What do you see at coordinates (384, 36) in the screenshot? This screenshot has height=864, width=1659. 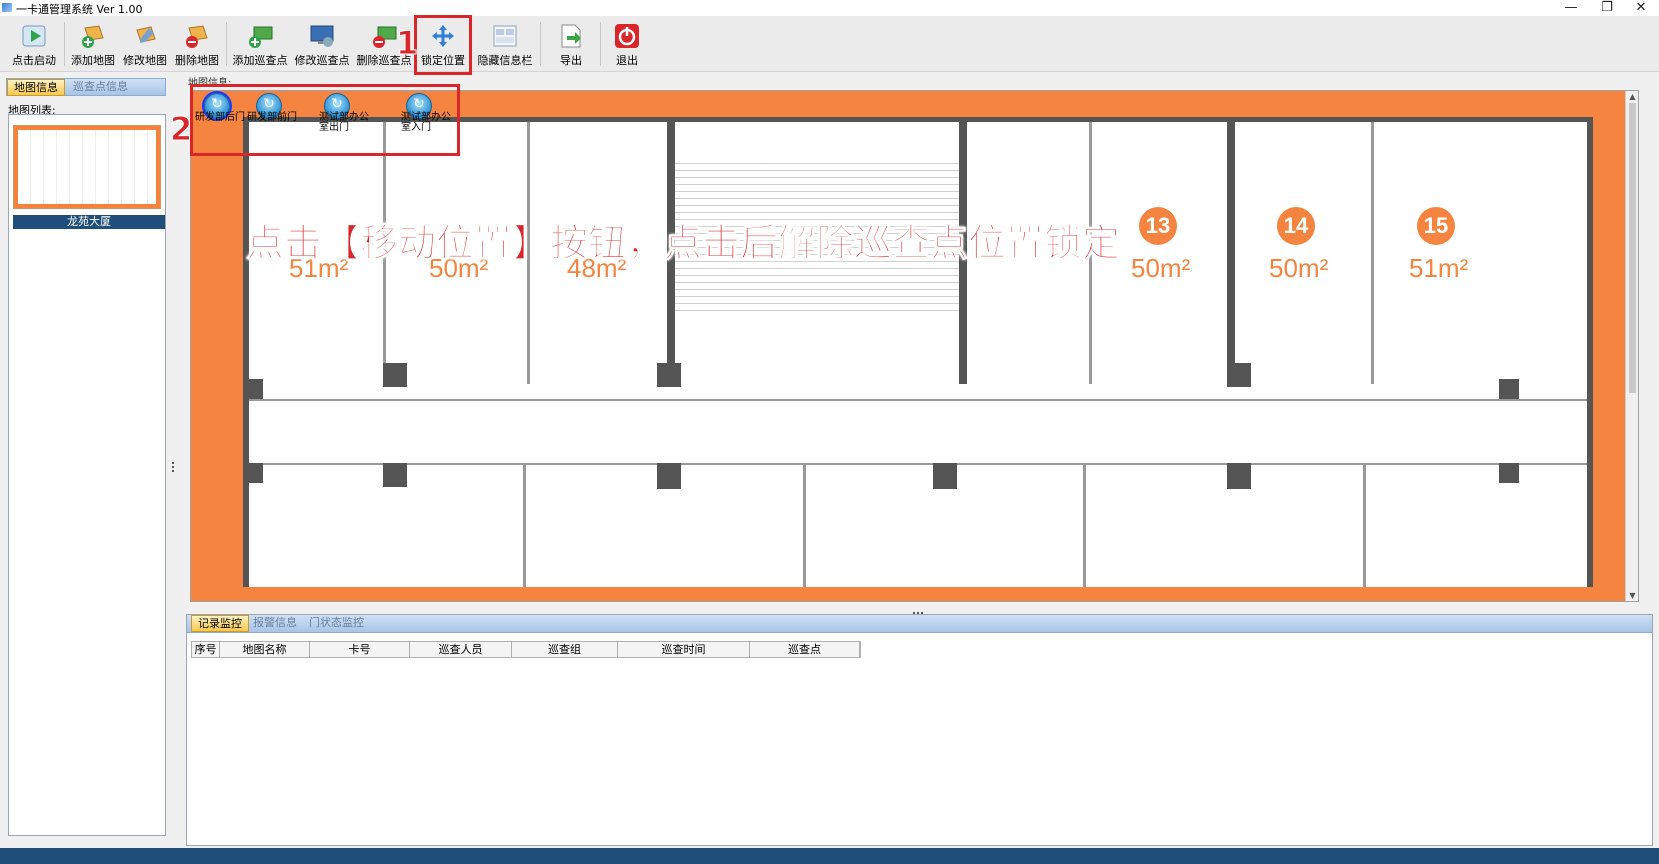 I see `delete-checkpoint-icon` at bounding box center [384, 36].